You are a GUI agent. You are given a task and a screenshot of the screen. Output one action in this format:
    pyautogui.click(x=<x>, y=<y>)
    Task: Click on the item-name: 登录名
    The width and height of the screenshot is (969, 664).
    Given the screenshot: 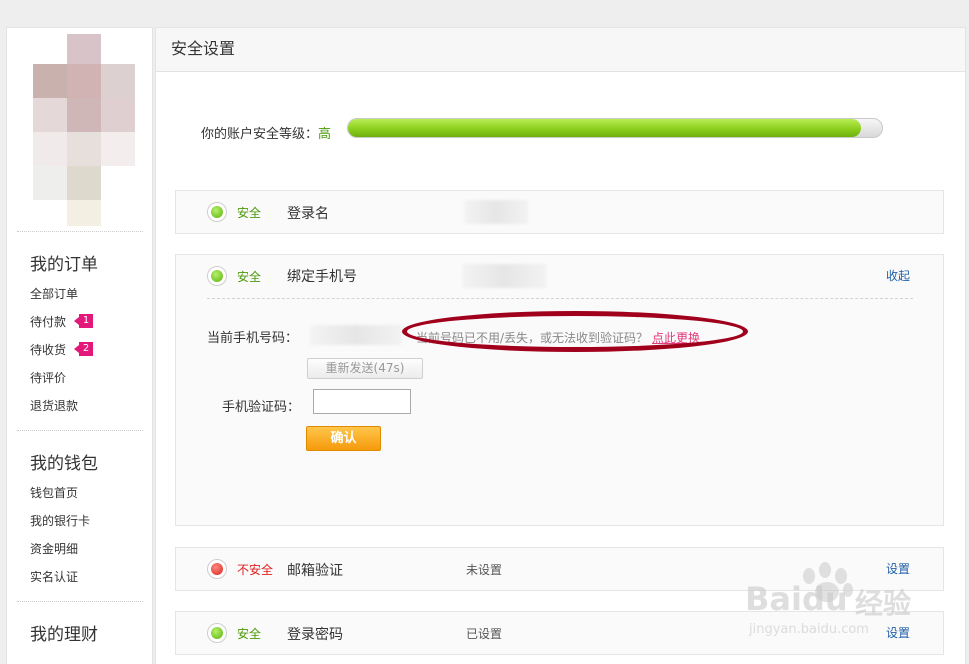 What is the action you would take?
    pyautogui.click(x=308, y=214)
    